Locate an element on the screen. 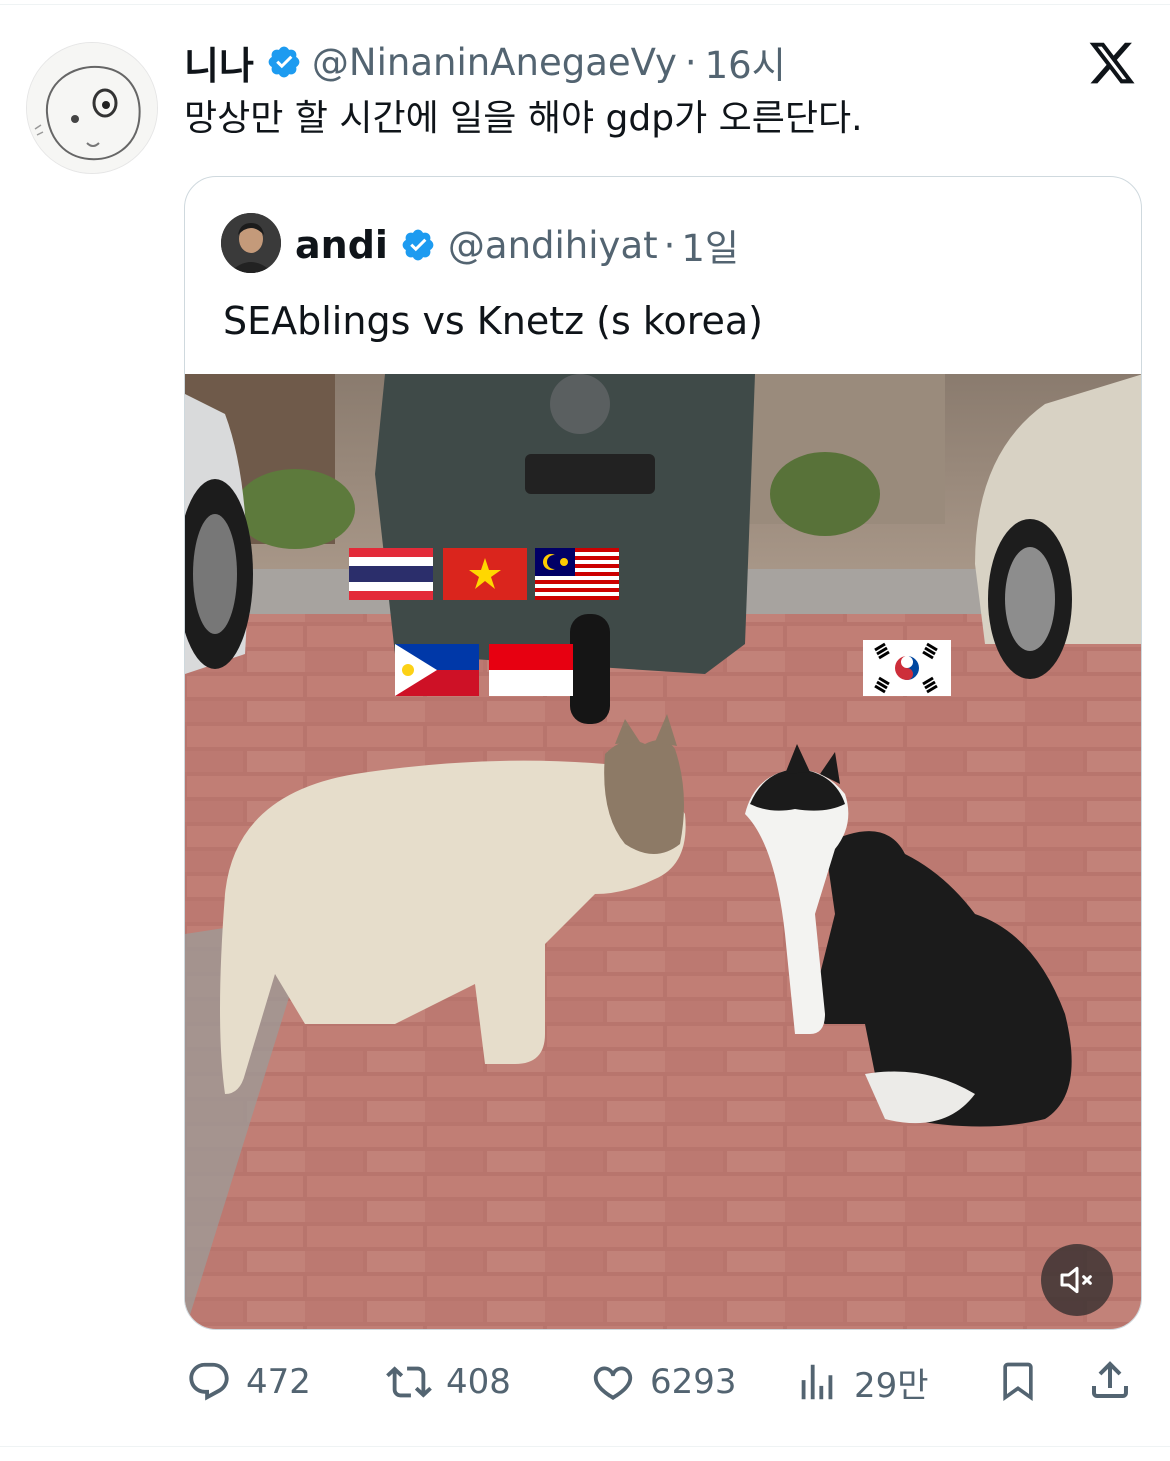  quoted-tweet-header: andi @andihiyat · 1일 is located at coordinates (517, 245).